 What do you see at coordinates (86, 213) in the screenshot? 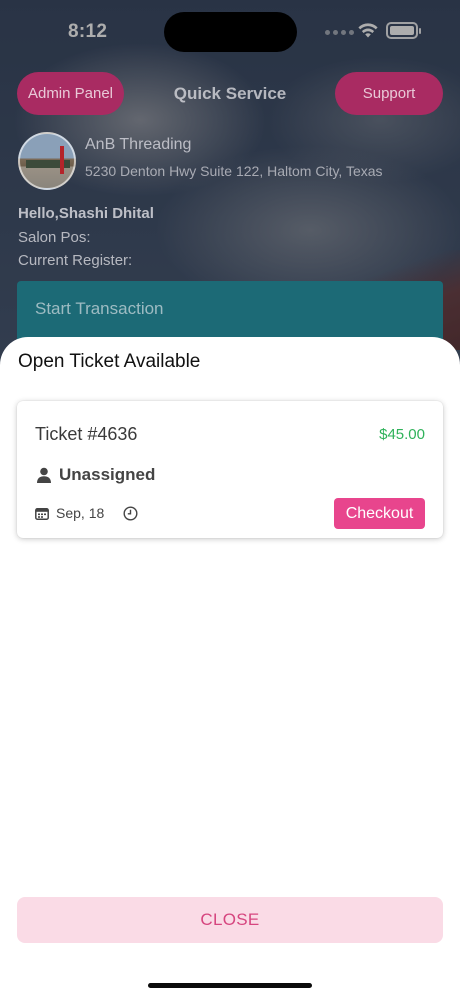
I see `greeting: Hello,Shashi Dhital` at bounding box center [86, 213].